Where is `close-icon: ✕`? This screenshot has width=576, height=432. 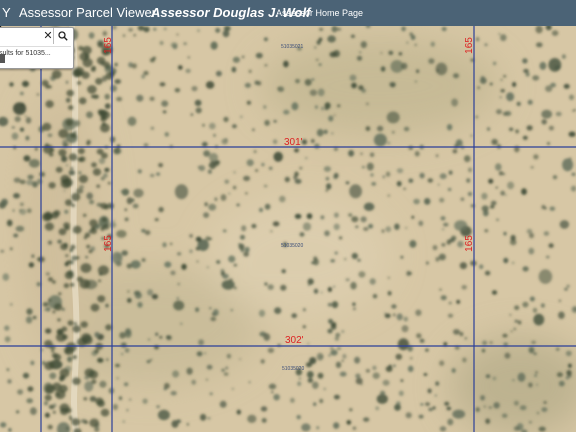
close-icon: ✕ is located at coordinates (48, 36).